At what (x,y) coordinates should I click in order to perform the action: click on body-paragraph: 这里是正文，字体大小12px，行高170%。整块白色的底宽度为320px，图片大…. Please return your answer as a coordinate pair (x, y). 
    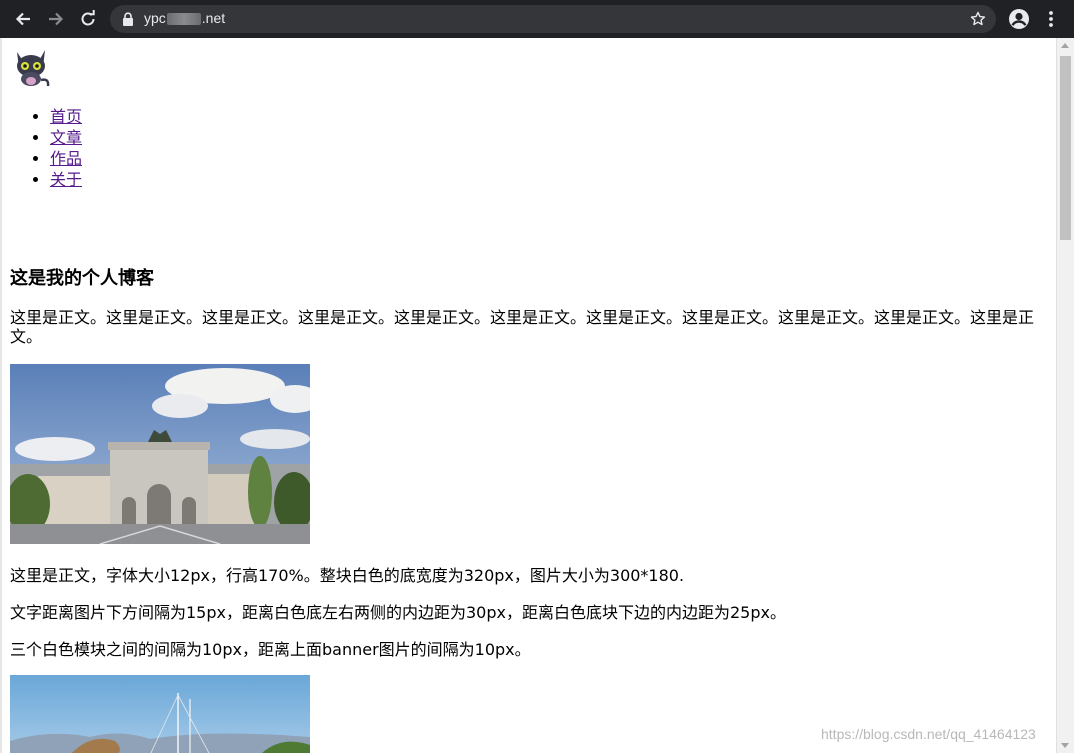
    Looking at the image, I should click on (347, 575).